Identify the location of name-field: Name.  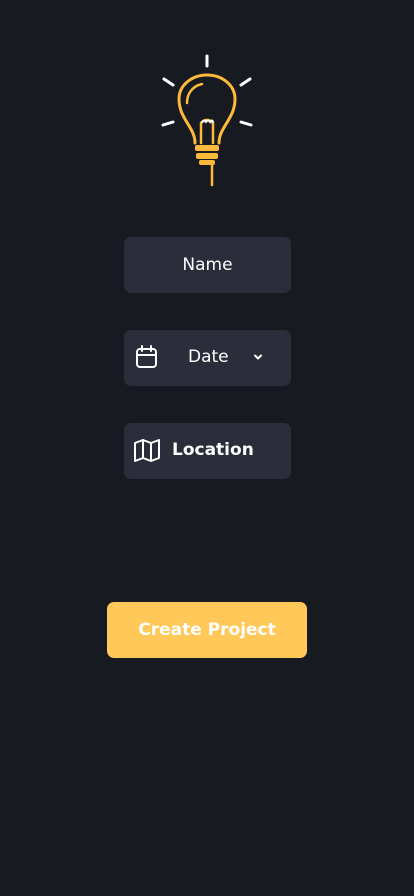
(207, 265).